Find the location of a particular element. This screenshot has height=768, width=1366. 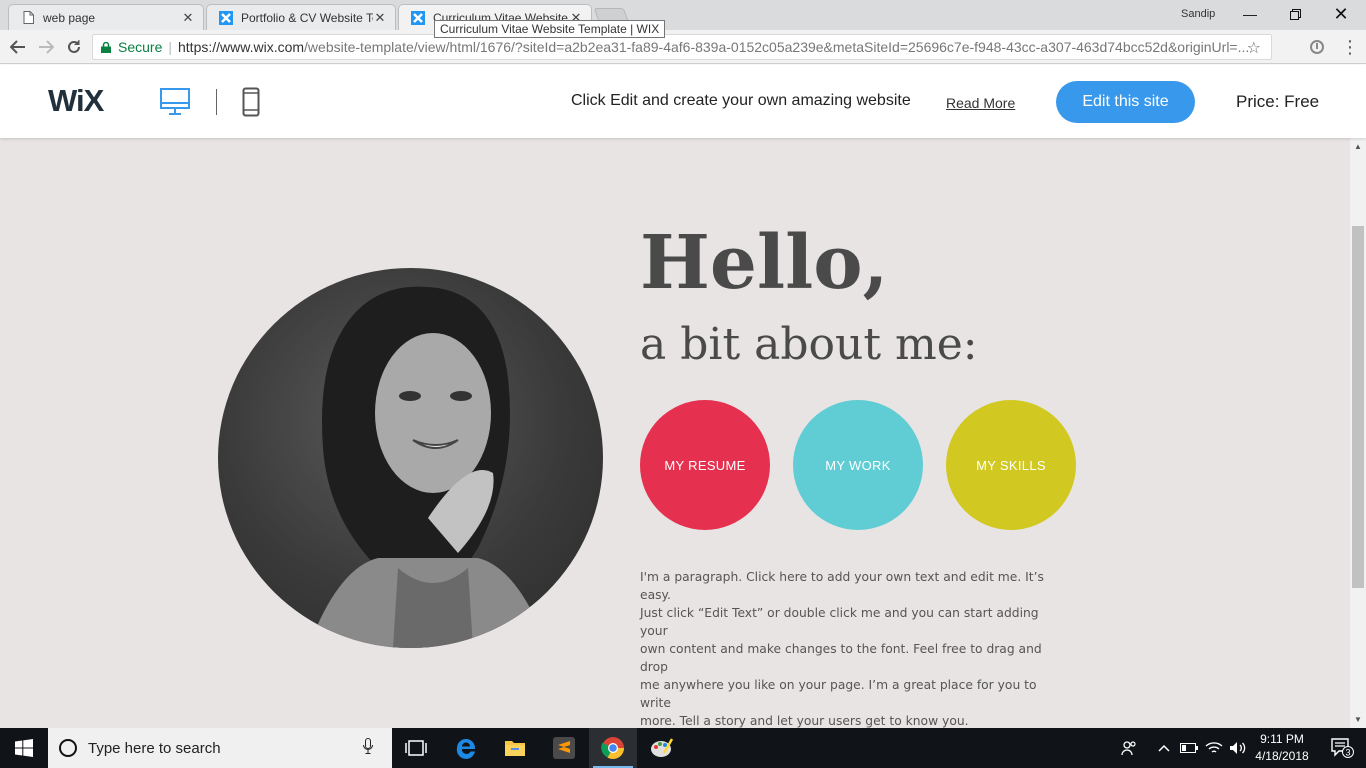

battery-icon is located at coordinates (1189, 748).